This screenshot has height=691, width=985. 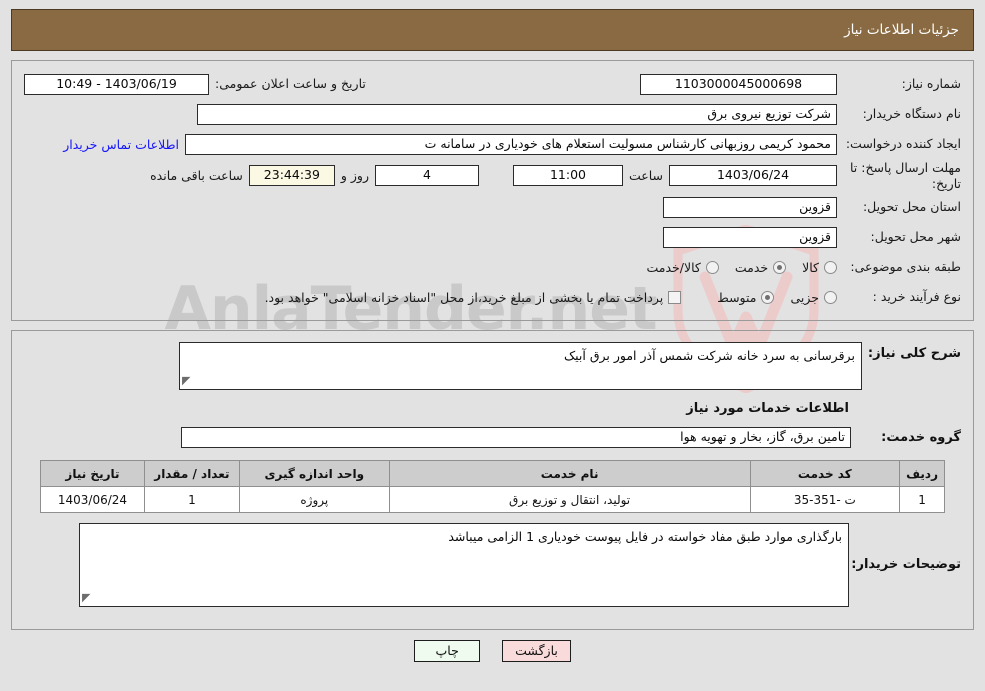 I want to click on service-group-field: تامین برق، گاز، بخار و تهویه هوا, so click(x=516, y=437).